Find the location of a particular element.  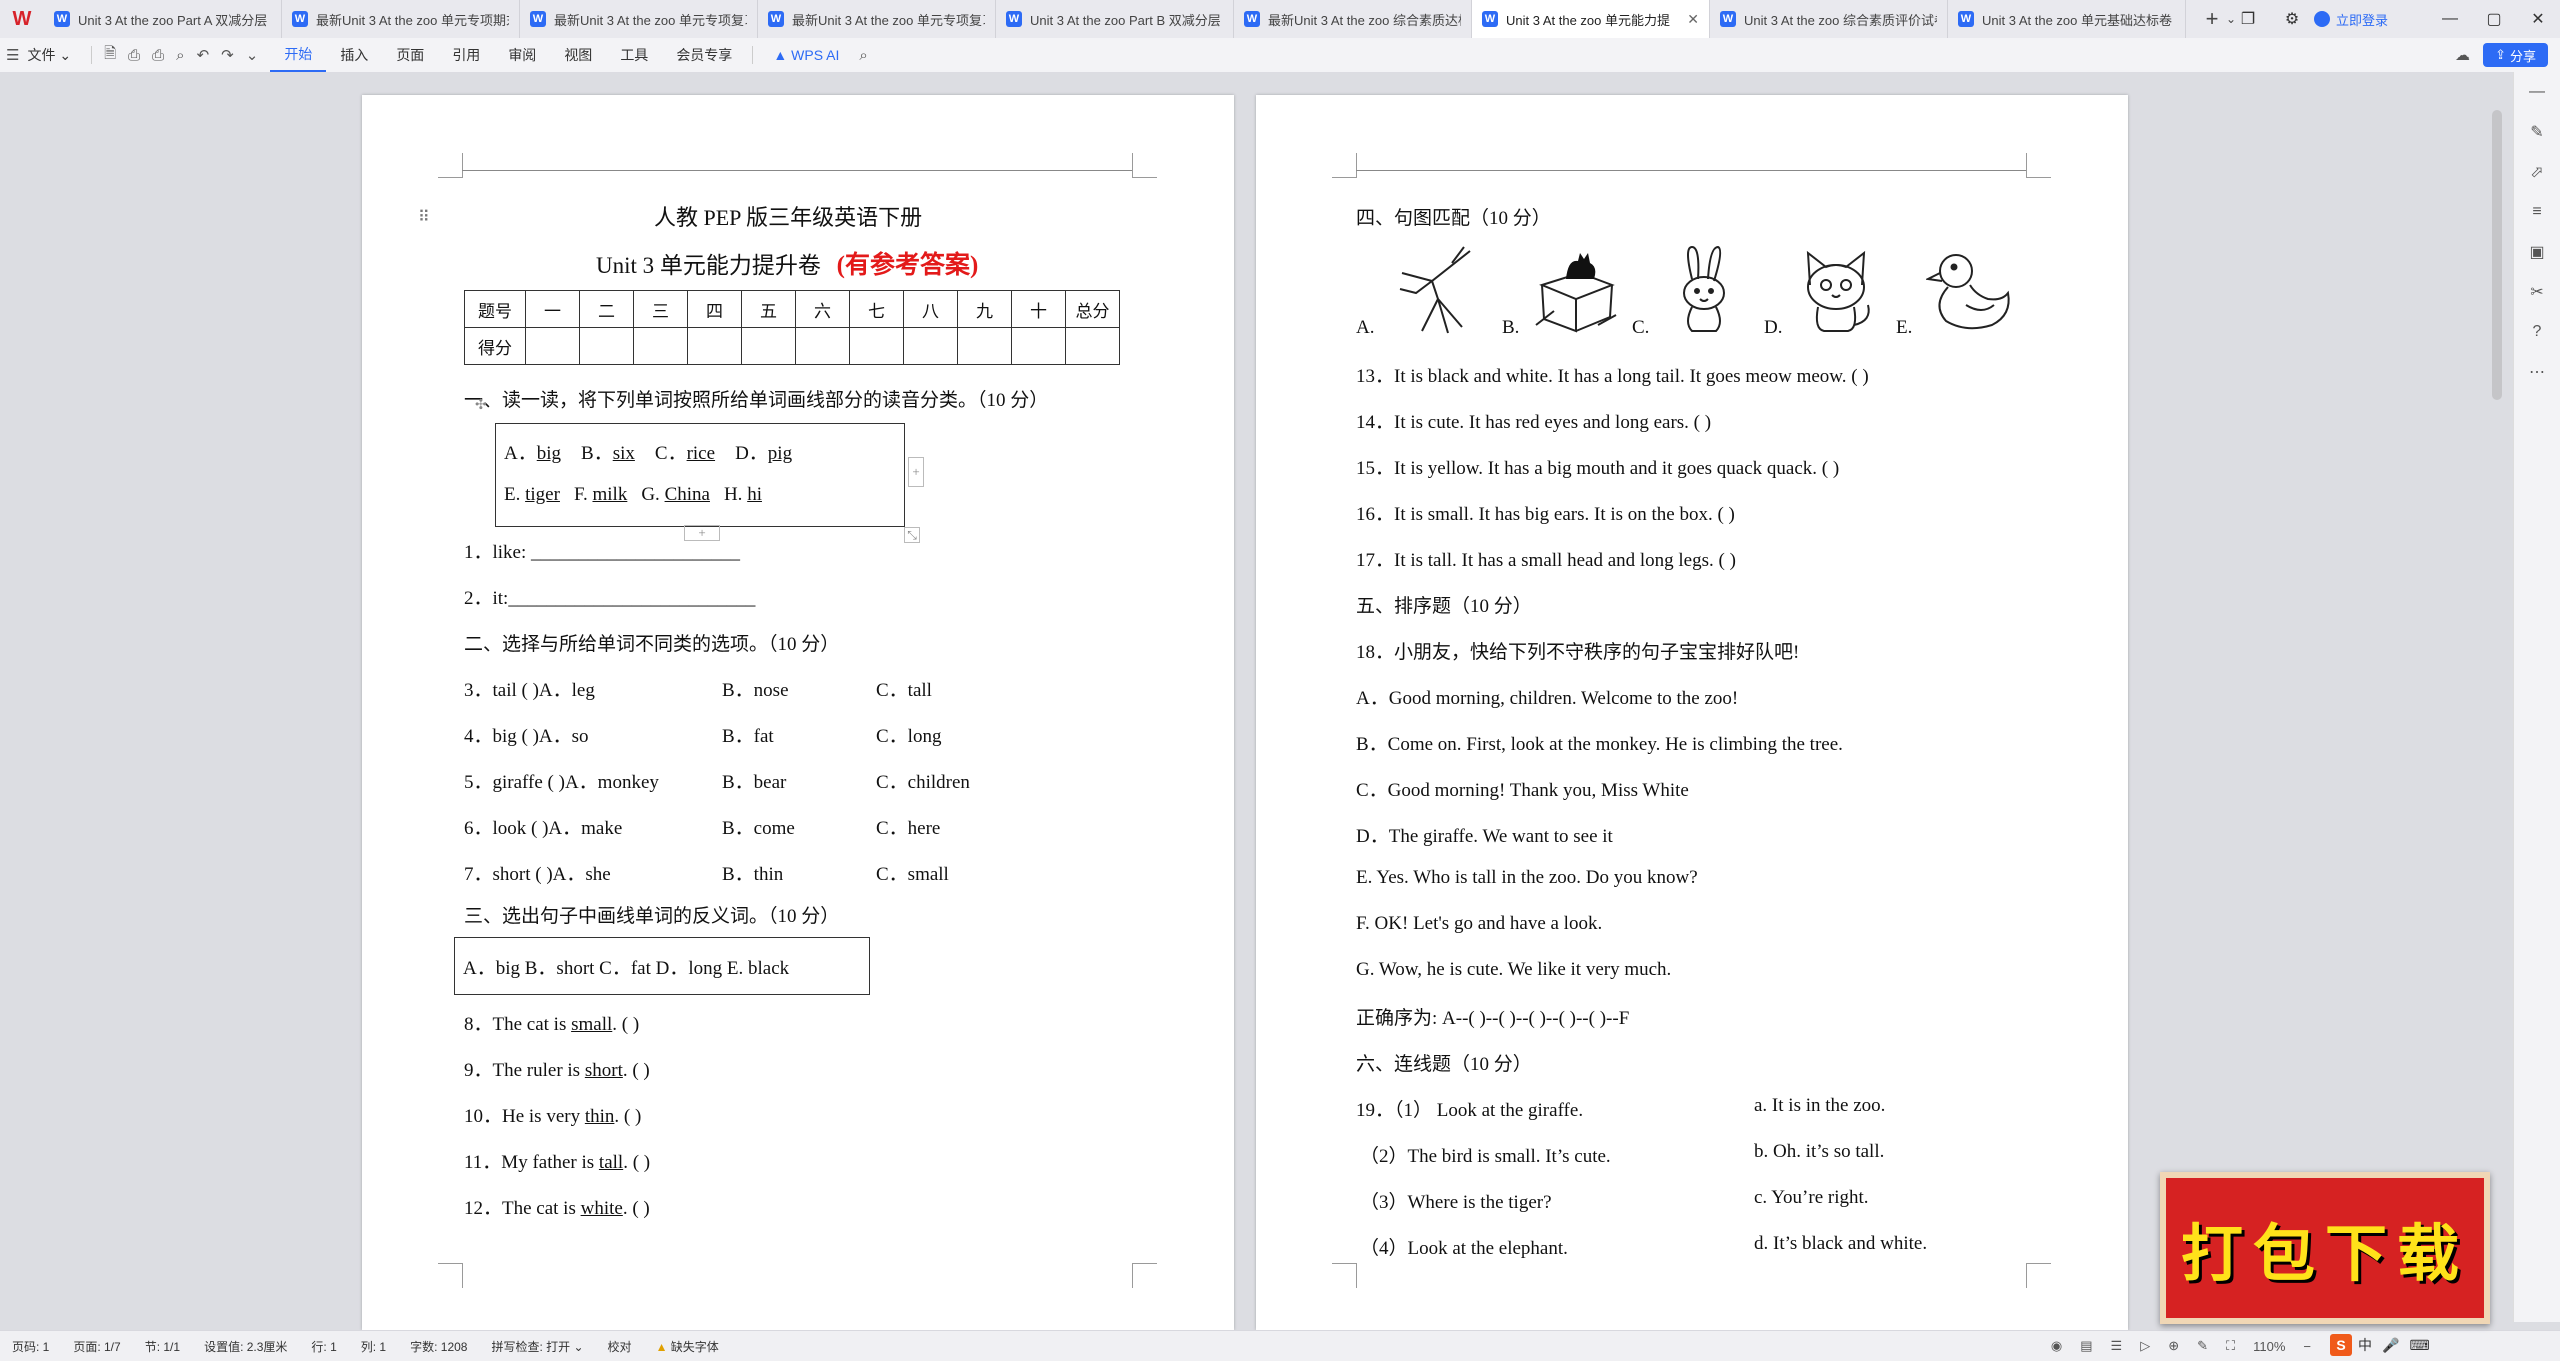

document-tab: W 最新Unit 3 At the zoo 综合素质达标 is located at coordinates (1353, 19).